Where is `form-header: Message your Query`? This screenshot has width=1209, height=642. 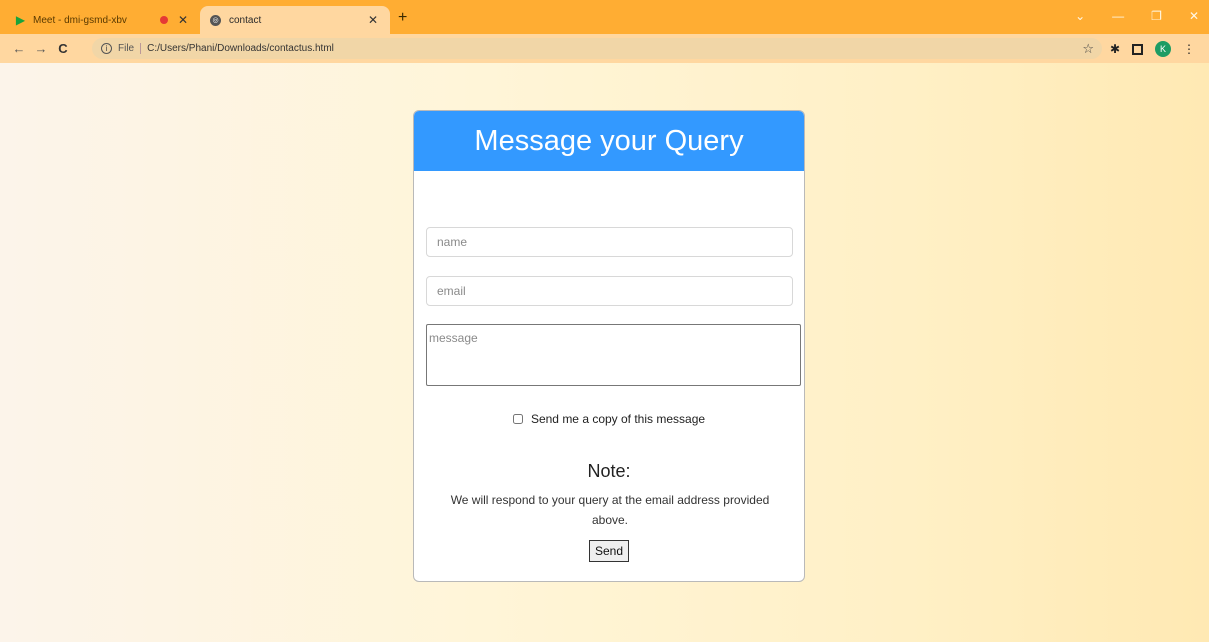 form-header: Message your Query is located at coordinates (609, 141).